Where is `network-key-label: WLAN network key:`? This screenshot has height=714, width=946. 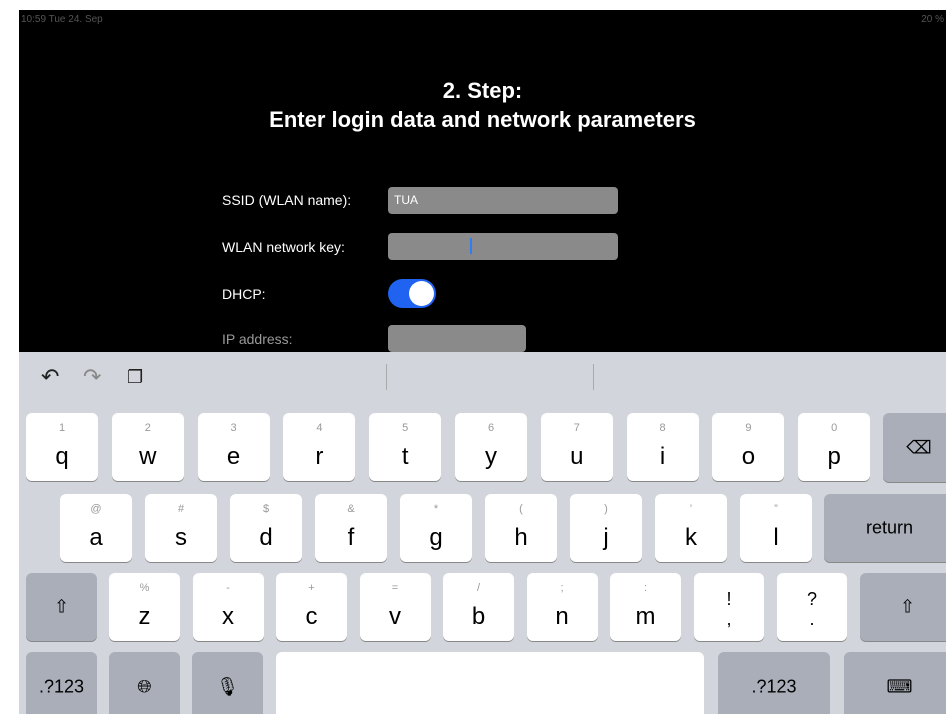
network-key-label: WLAN network key: is located at coordinates (283, 247).